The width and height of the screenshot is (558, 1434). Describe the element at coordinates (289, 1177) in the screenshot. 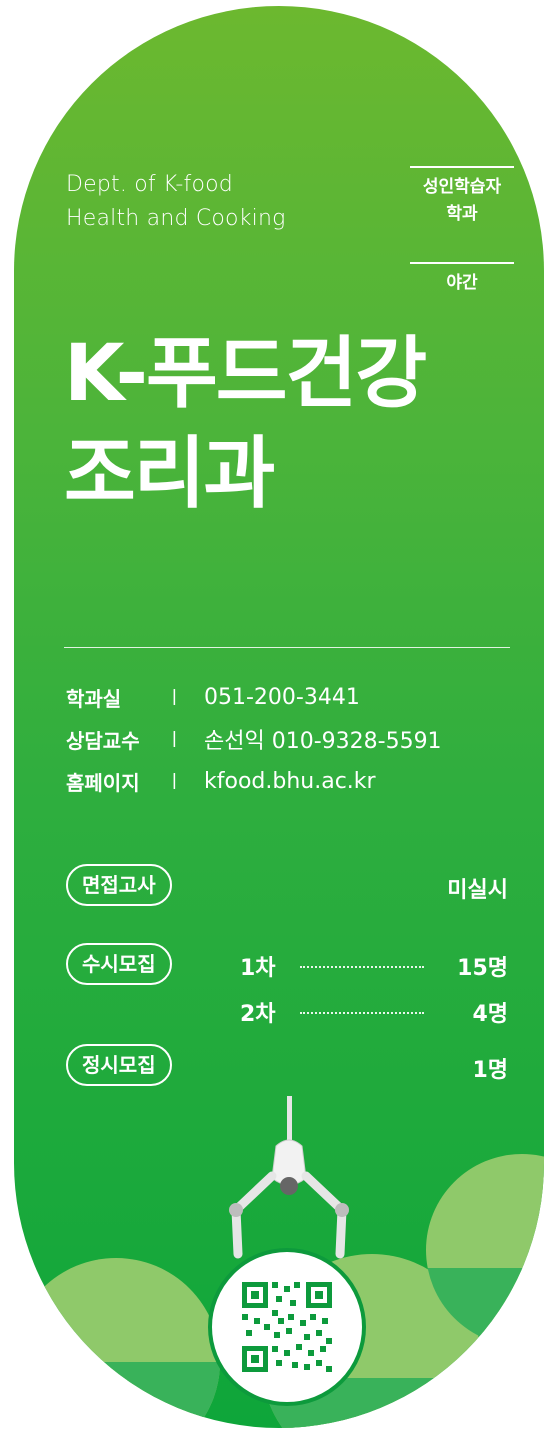

I see `claw-machine-icon` at that location.